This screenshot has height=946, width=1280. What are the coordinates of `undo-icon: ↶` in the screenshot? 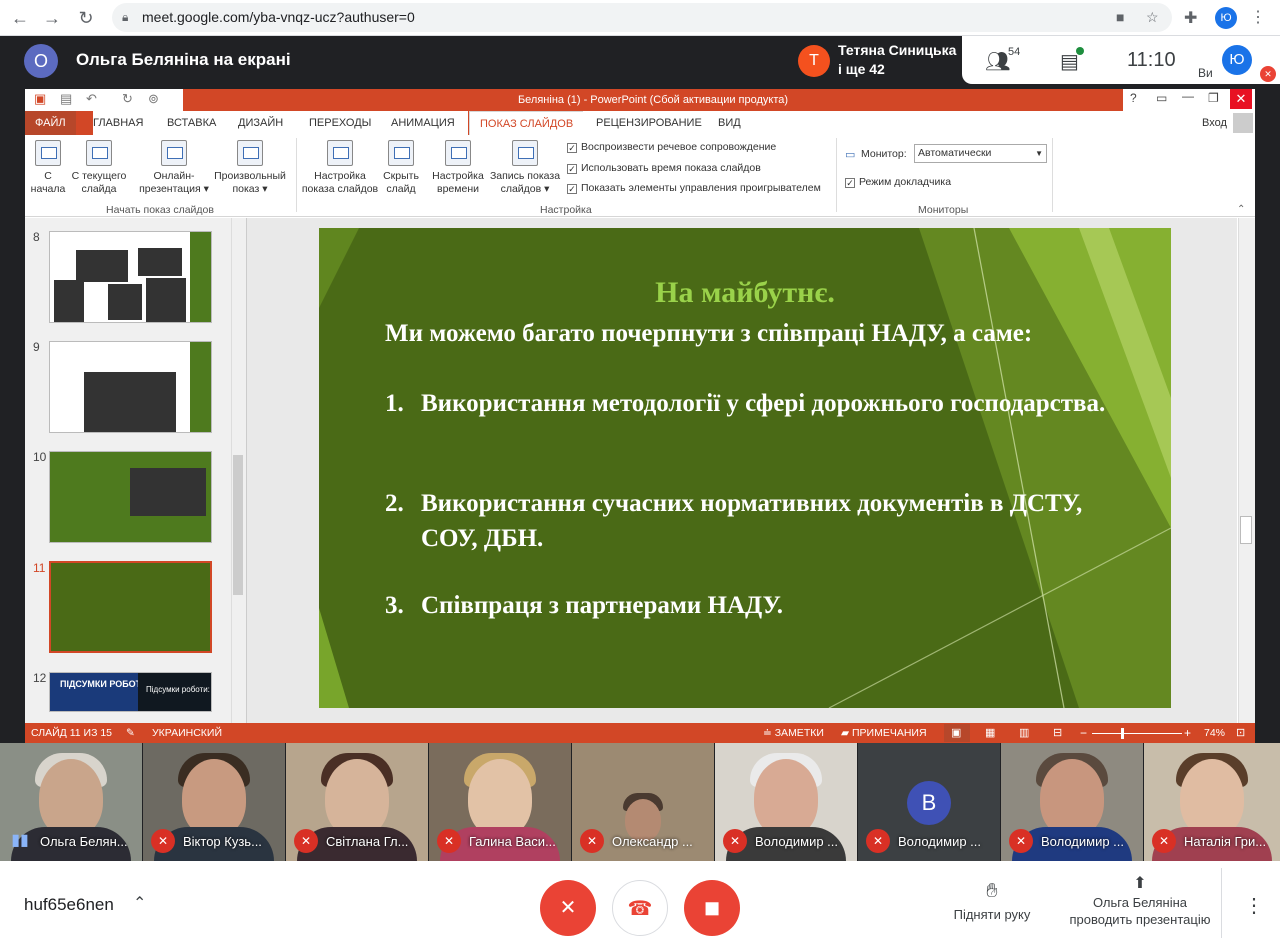 It's located at (91, 99).